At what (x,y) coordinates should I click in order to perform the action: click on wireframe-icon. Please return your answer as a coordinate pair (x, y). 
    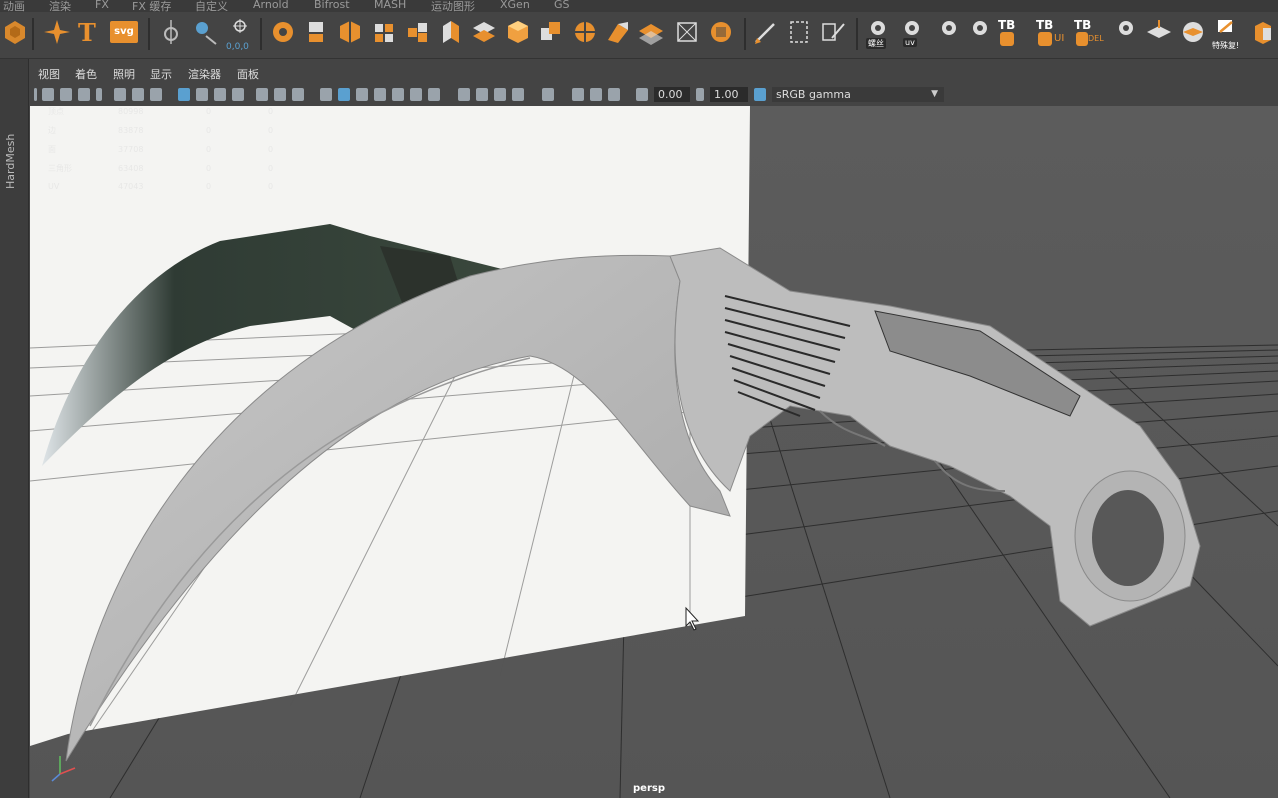
    Looking at the image, I should click on (326, 94).